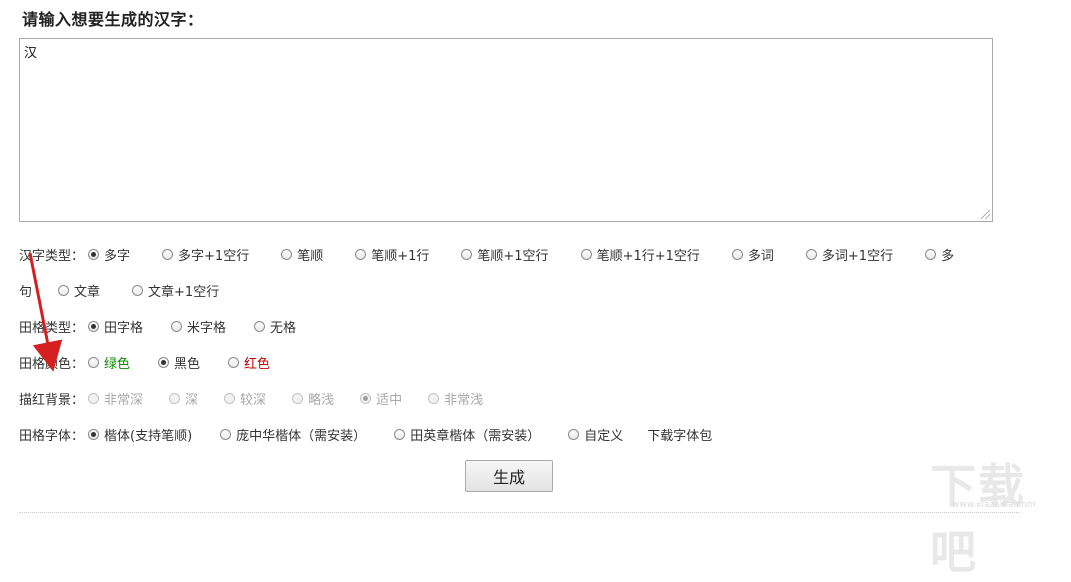 This screenshot has width=1071, height=582. I want to click on hanzi-textarea-value: 汉, so click(31, 53).